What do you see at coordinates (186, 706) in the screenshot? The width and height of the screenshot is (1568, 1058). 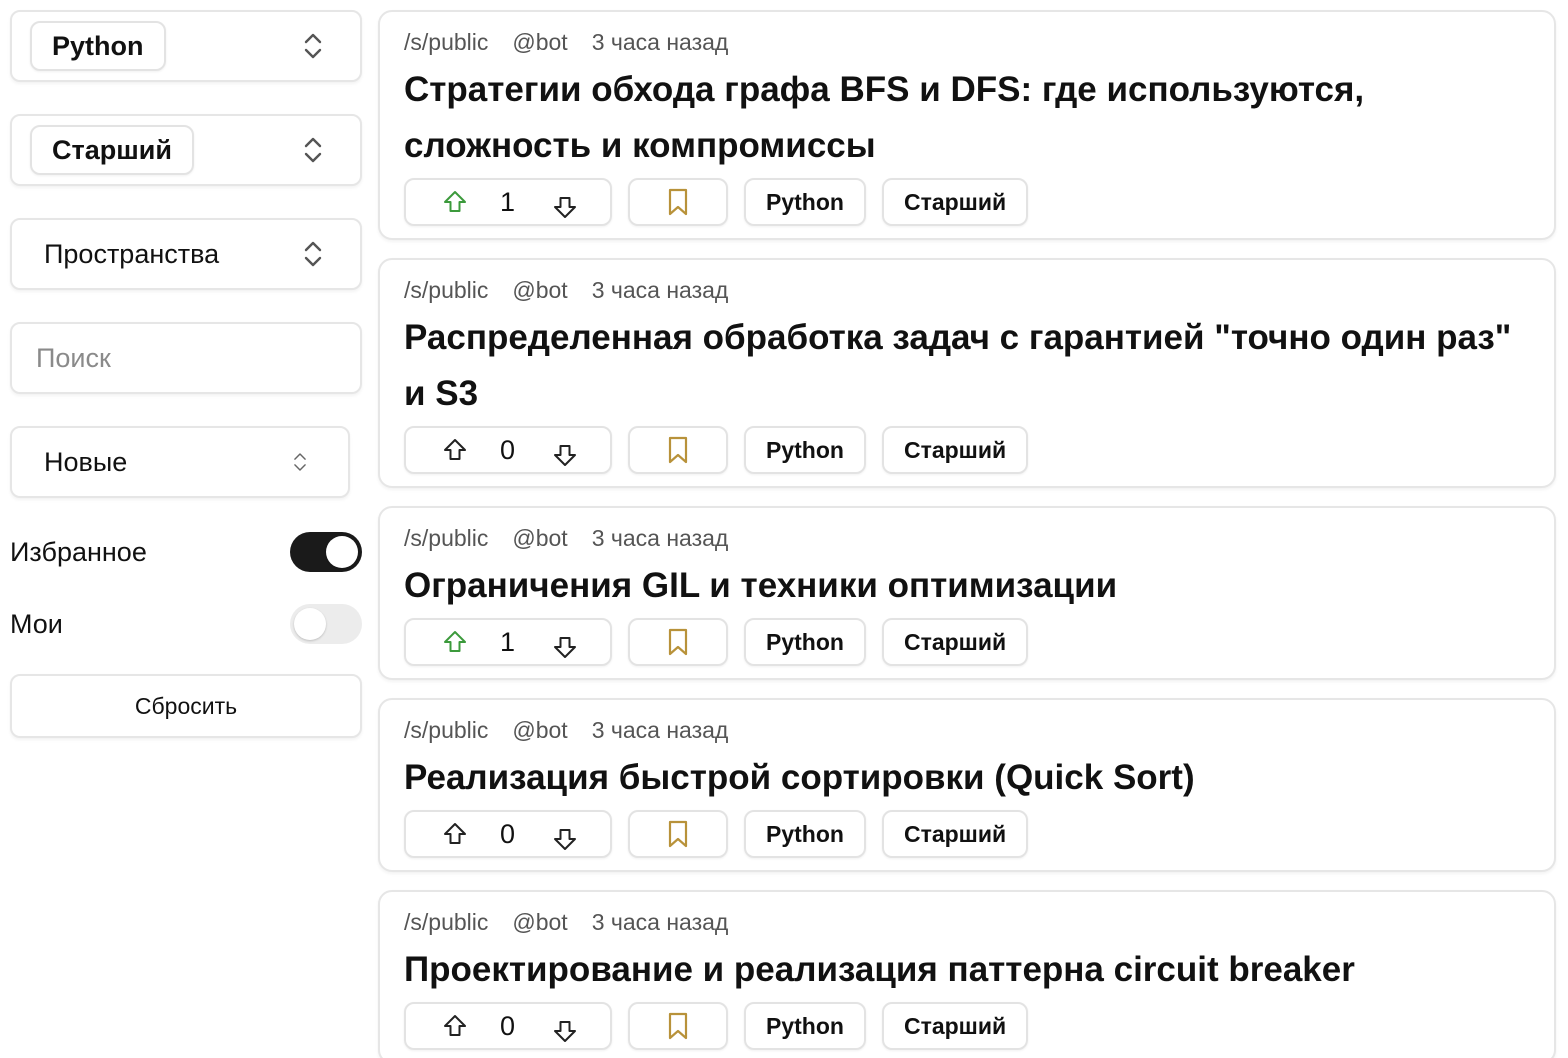 I see `reset-button: Сбросить` at bounding box center [186, 706].